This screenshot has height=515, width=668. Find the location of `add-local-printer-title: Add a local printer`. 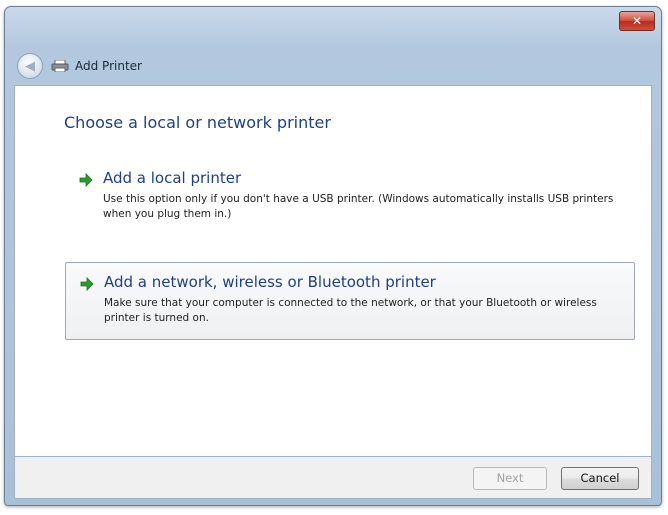

add-local-printer-title: Add a local printer is located at coordinates (172, 178).